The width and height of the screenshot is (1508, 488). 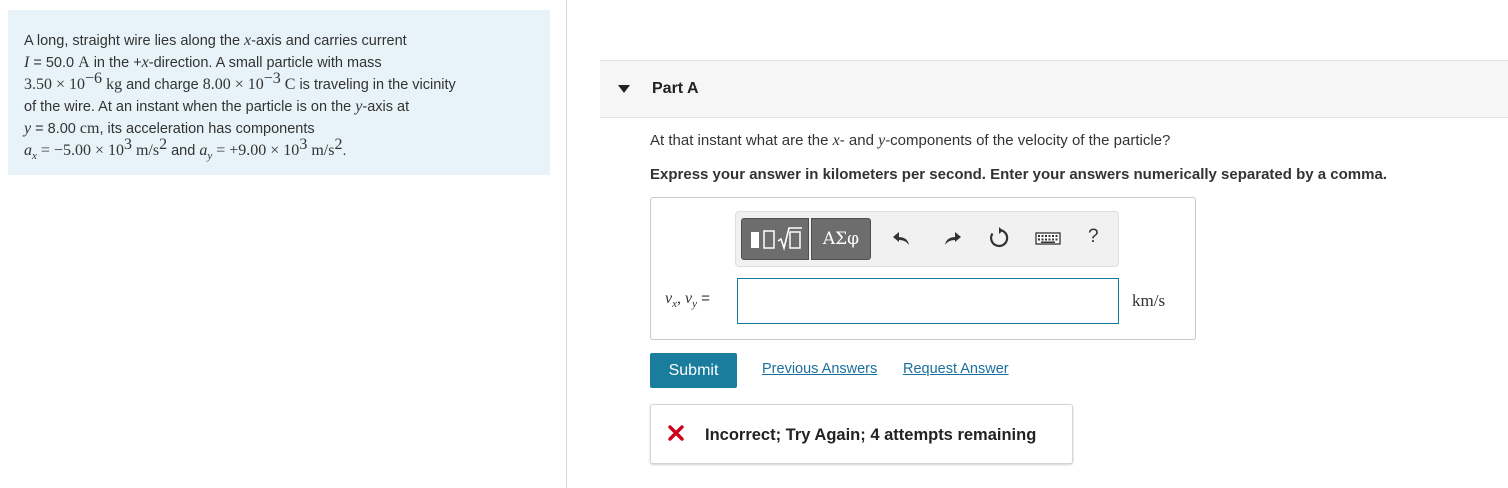 I want to click on answer-label: vx, vy =, so click(x=687, y=300).